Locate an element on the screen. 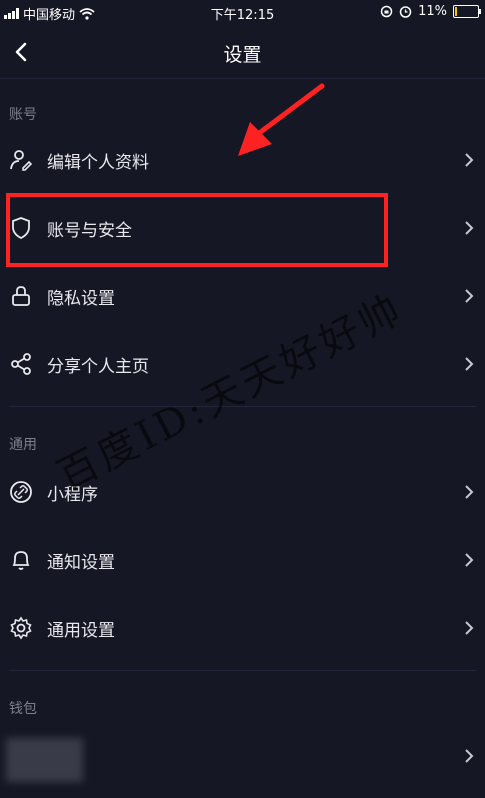 This screenshot has width=485, height=798. section-divider is located at coordinates (242, 670).